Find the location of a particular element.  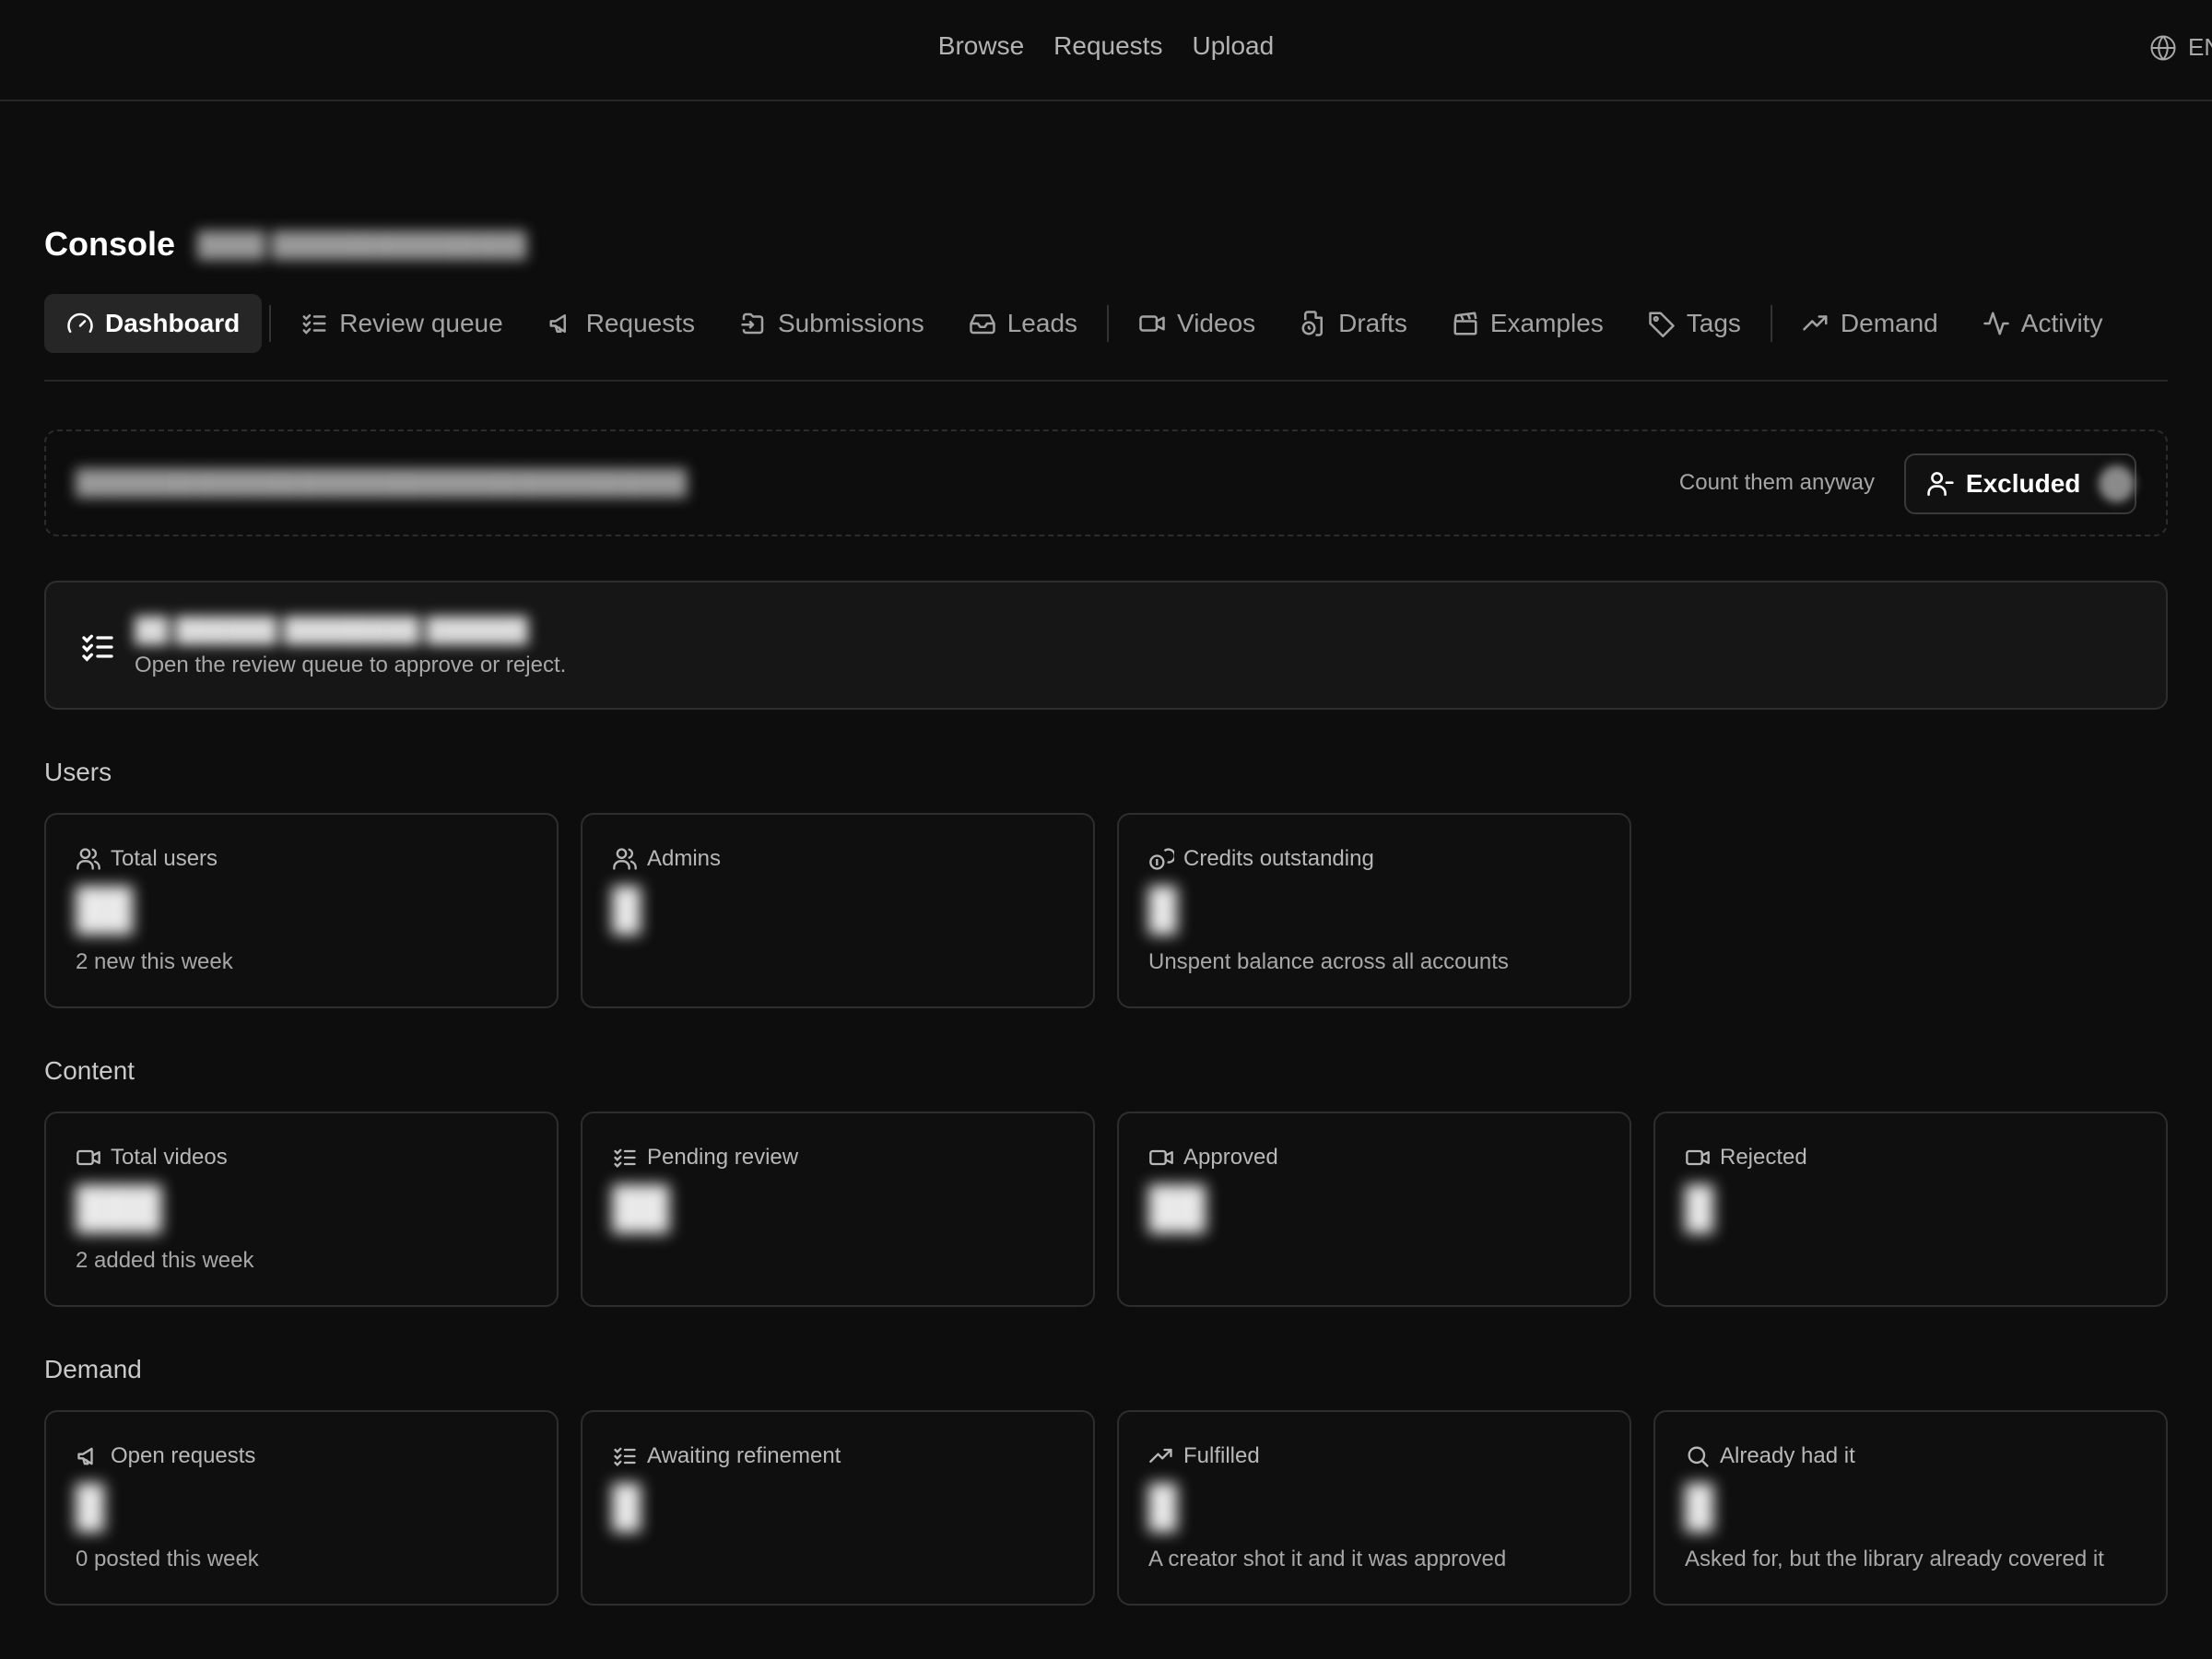

gauge-icon is located at coordinates (80, 322).